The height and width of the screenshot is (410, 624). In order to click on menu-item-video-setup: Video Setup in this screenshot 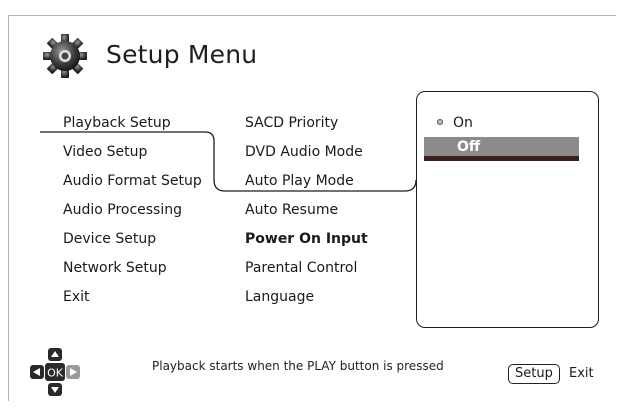, I will do `click(105, 152)`.